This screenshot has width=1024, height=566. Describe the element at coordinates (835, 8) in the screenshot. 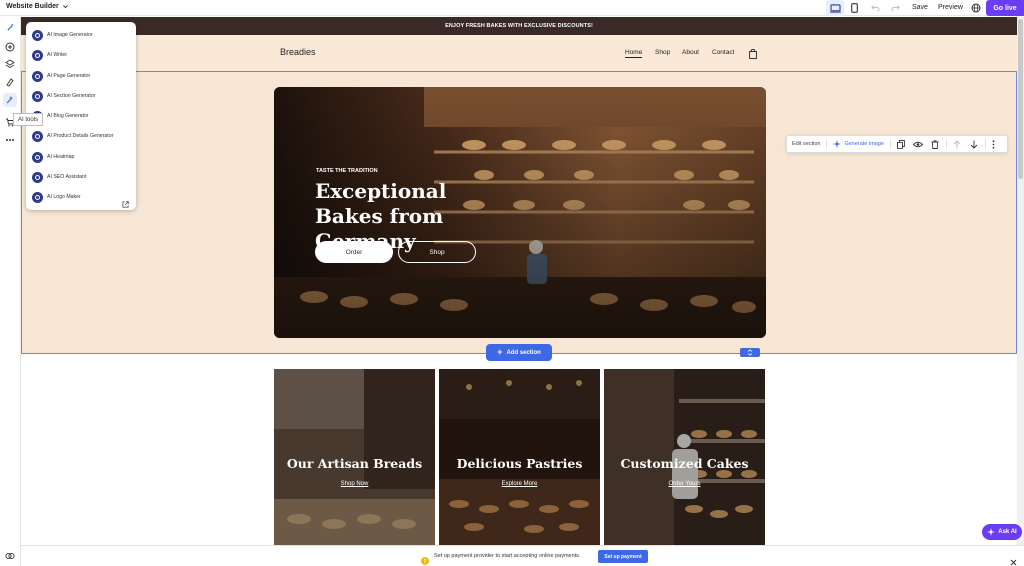

I see `desktop-view-icon` at that location.